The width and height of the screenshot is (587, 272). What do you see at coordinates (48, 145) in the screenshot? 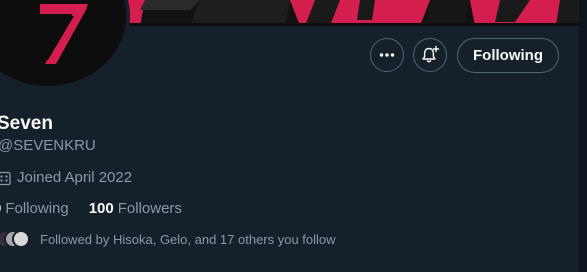
I see `profile-handle: @SEVENKRU` at bounding box center [48, 145].